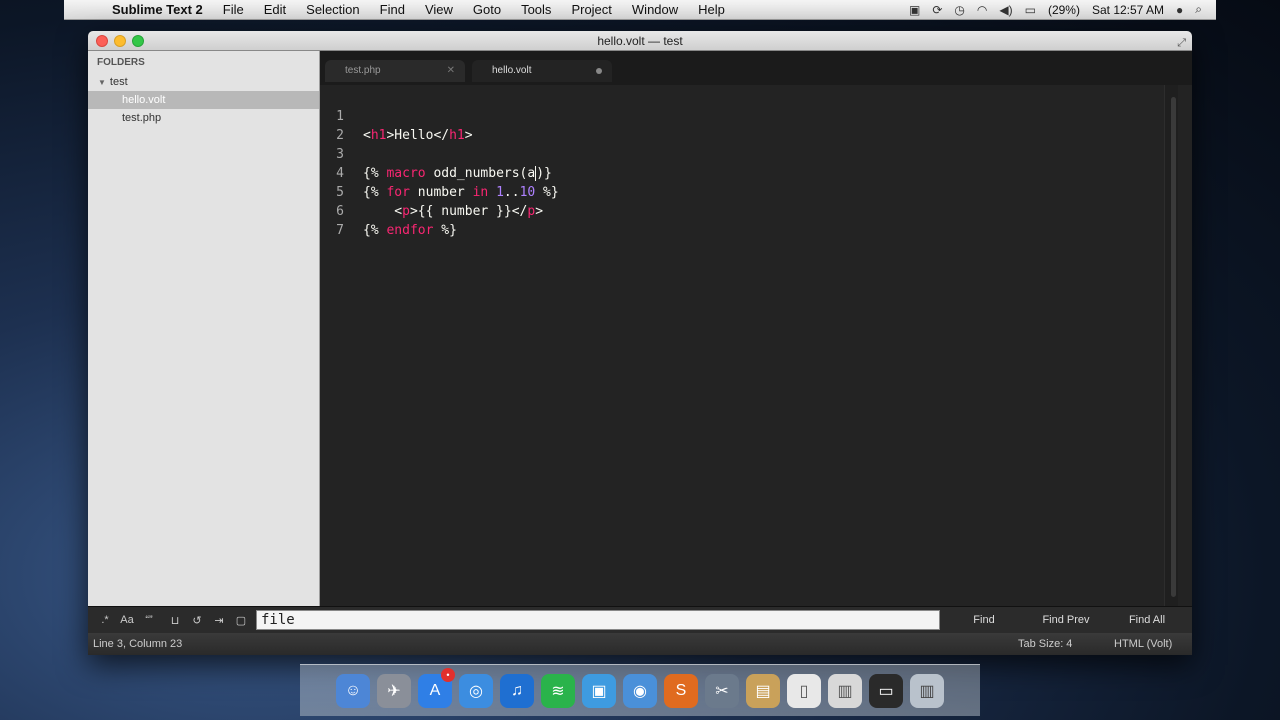 Image resolution: width=1280 pixels, height=720 pixels. What do you see at coordinates (275, 9) in the screenshot?
I see `menu-edit: Edit` at bounding box center [275, 9].